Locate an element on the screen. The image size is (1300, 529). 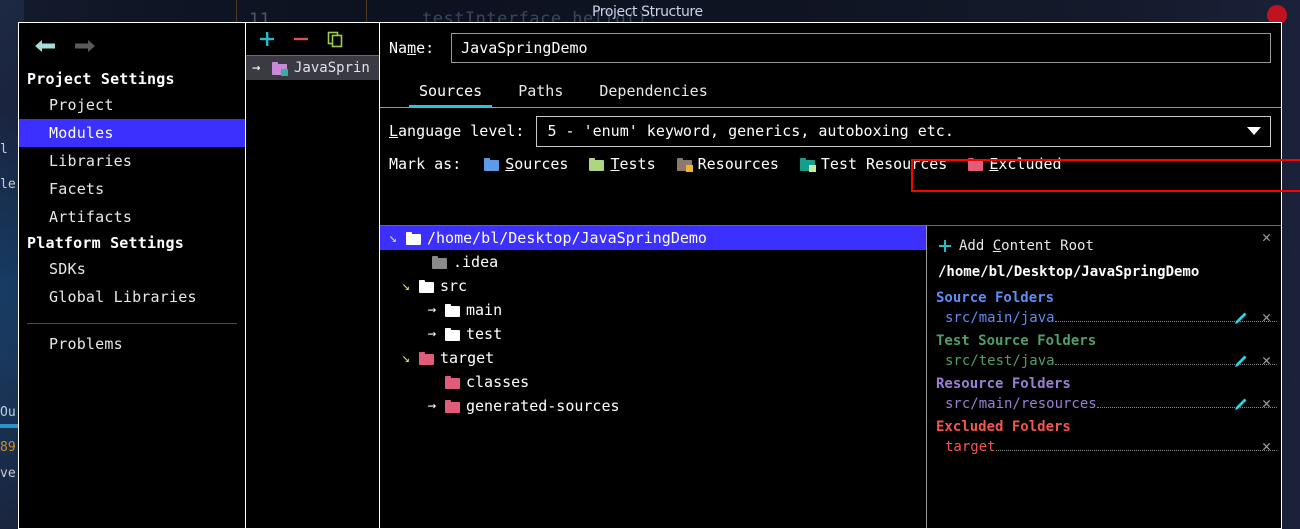
module-name-value: JavaSpringDemo is located at coordinates (524, 48).